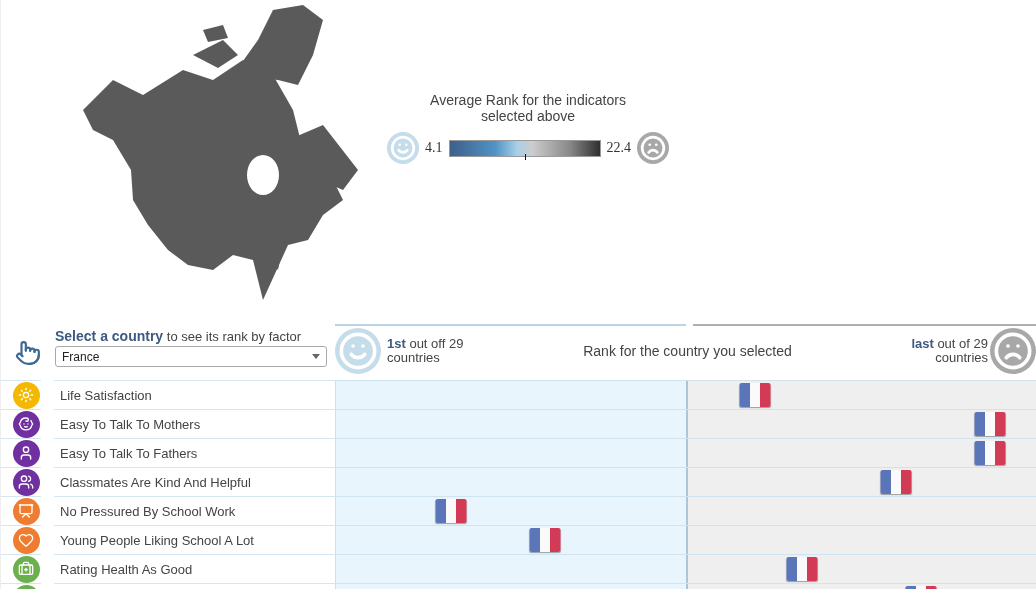 This screenshot has width=1036, height=589. I want to click on indicator-label: Young People Liking School A Lot, so click(157, 540).